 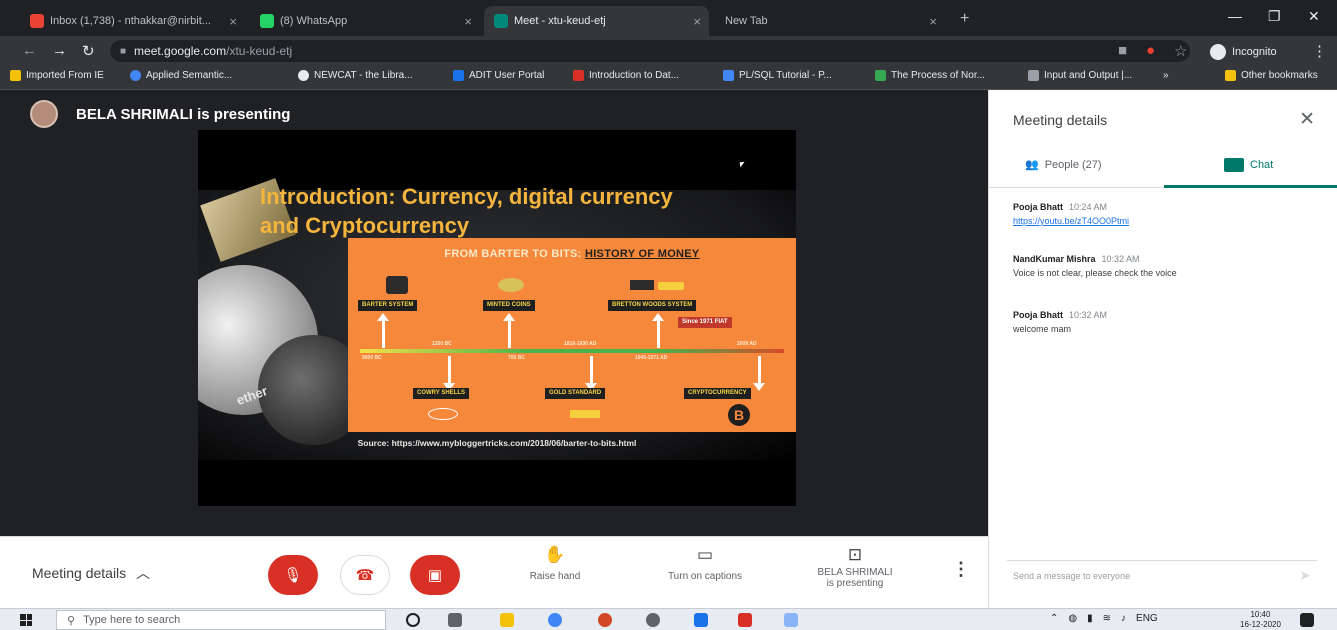 What do you see at coordinates (1090, 618) in the screenshot?
I see `battery-icon: ▮` at bounding box center [1090, 618].